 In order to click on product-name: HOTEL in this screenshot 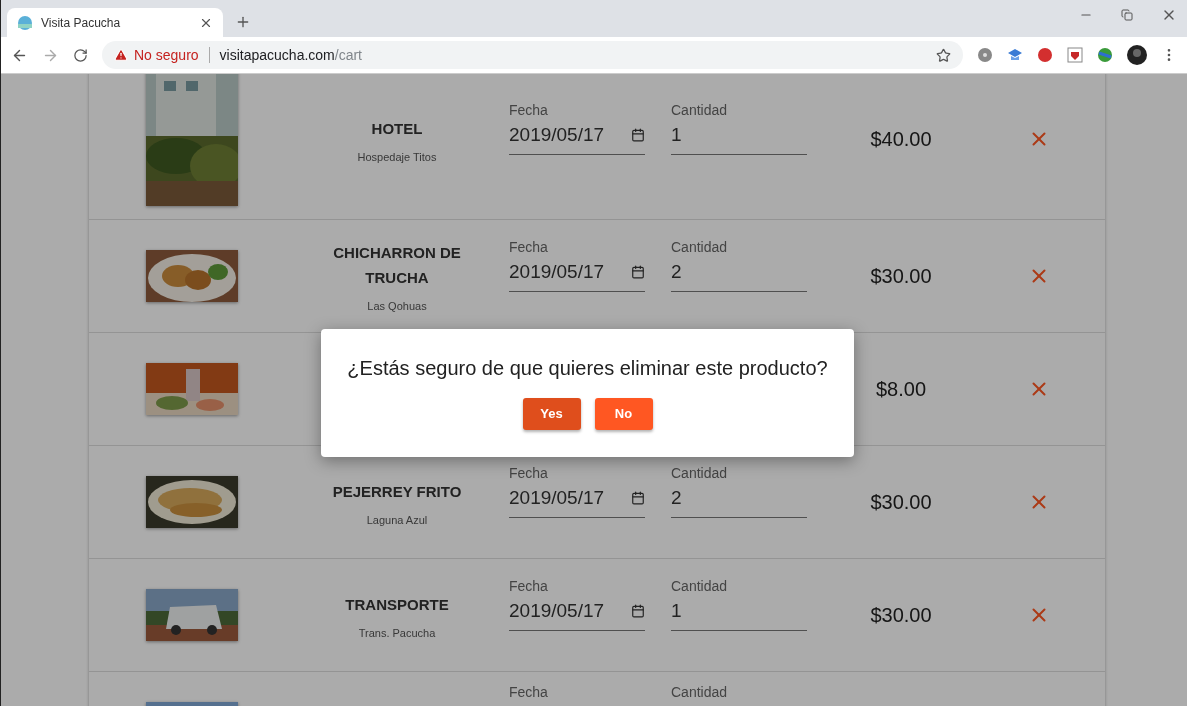, I will do `click(397, 128)`.